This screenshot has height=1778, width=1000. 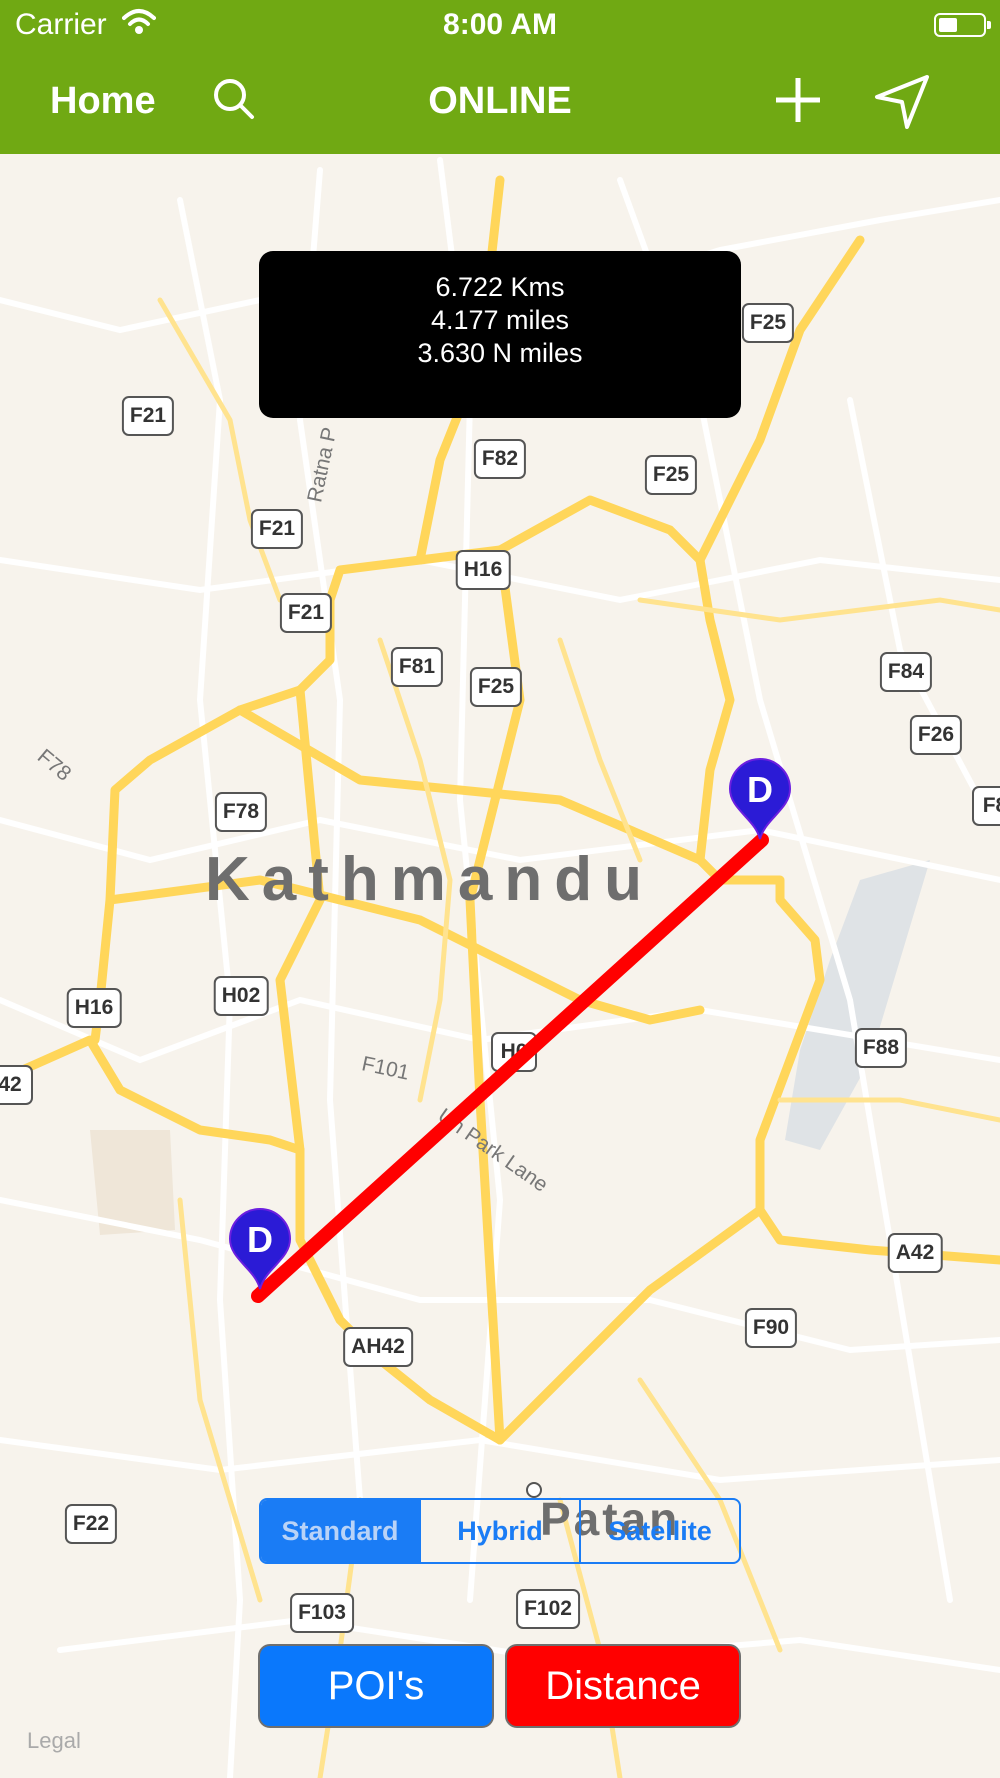 I want to click on road-shield: F84, so click(x=906, y=672).